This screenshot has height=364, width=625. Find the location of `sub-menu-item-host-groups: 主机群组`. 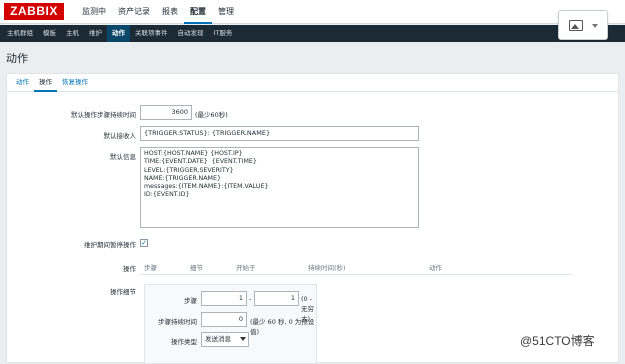

sub-menu-item-host-groups: 主机群组 is located at coordinates (20, 33).